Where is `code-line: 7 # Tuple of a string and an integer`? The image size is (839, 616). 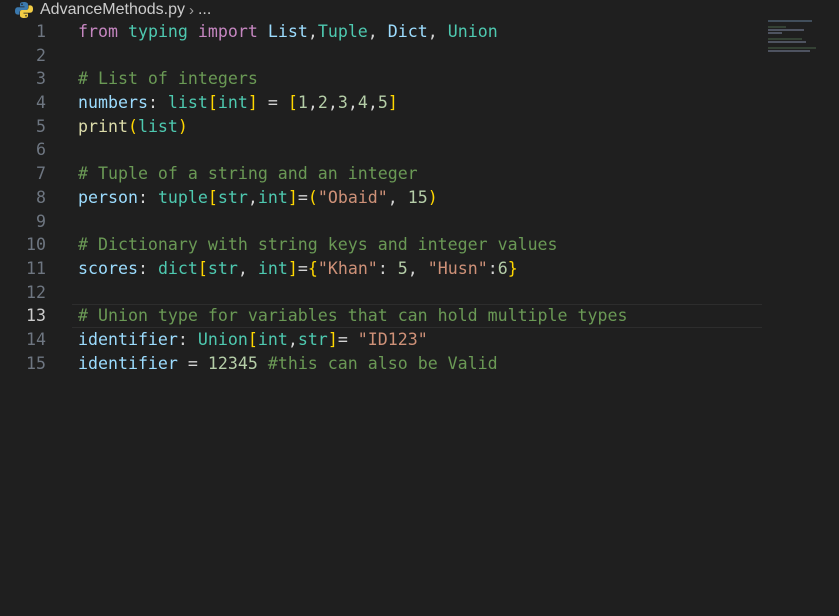
code-line: 7 # Tuple of a string and an integer is located at coordinates (419, 174).